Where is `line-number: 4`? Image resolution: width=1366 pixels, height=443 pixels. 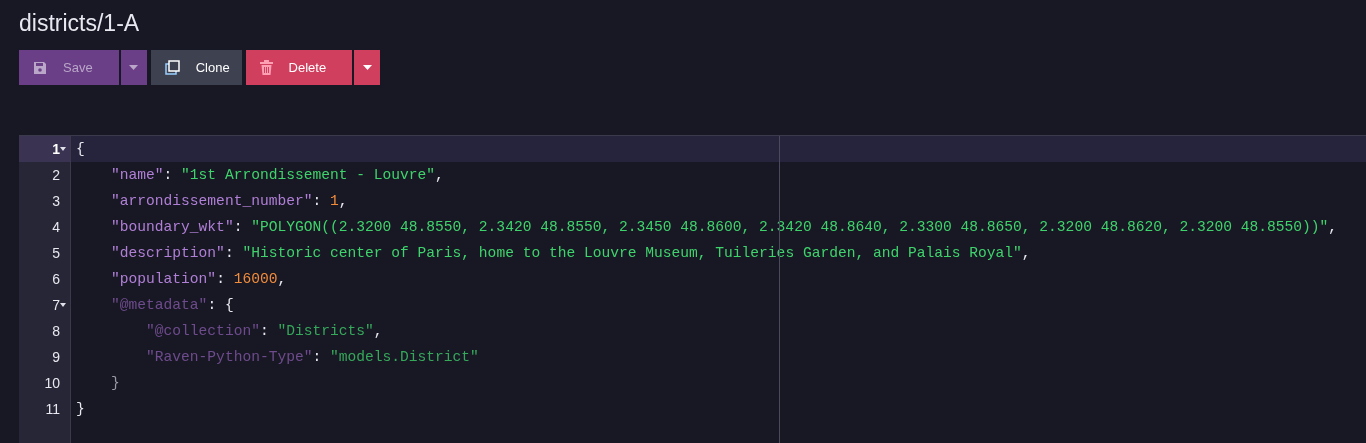
line-number: 4 is located at coordinates (56, 227).